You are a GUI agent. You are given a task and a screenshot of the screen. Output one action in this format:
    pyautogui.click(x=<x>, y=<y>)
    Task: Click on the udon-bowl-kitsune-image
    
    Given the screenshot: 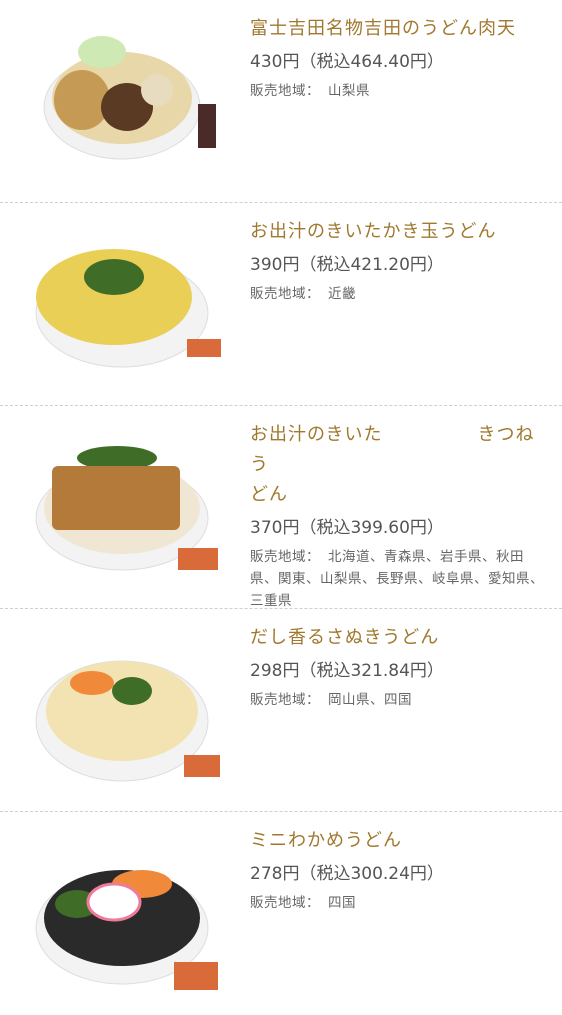 What is the action you would take?
    pyautogui.click(x=122, y=503)
    